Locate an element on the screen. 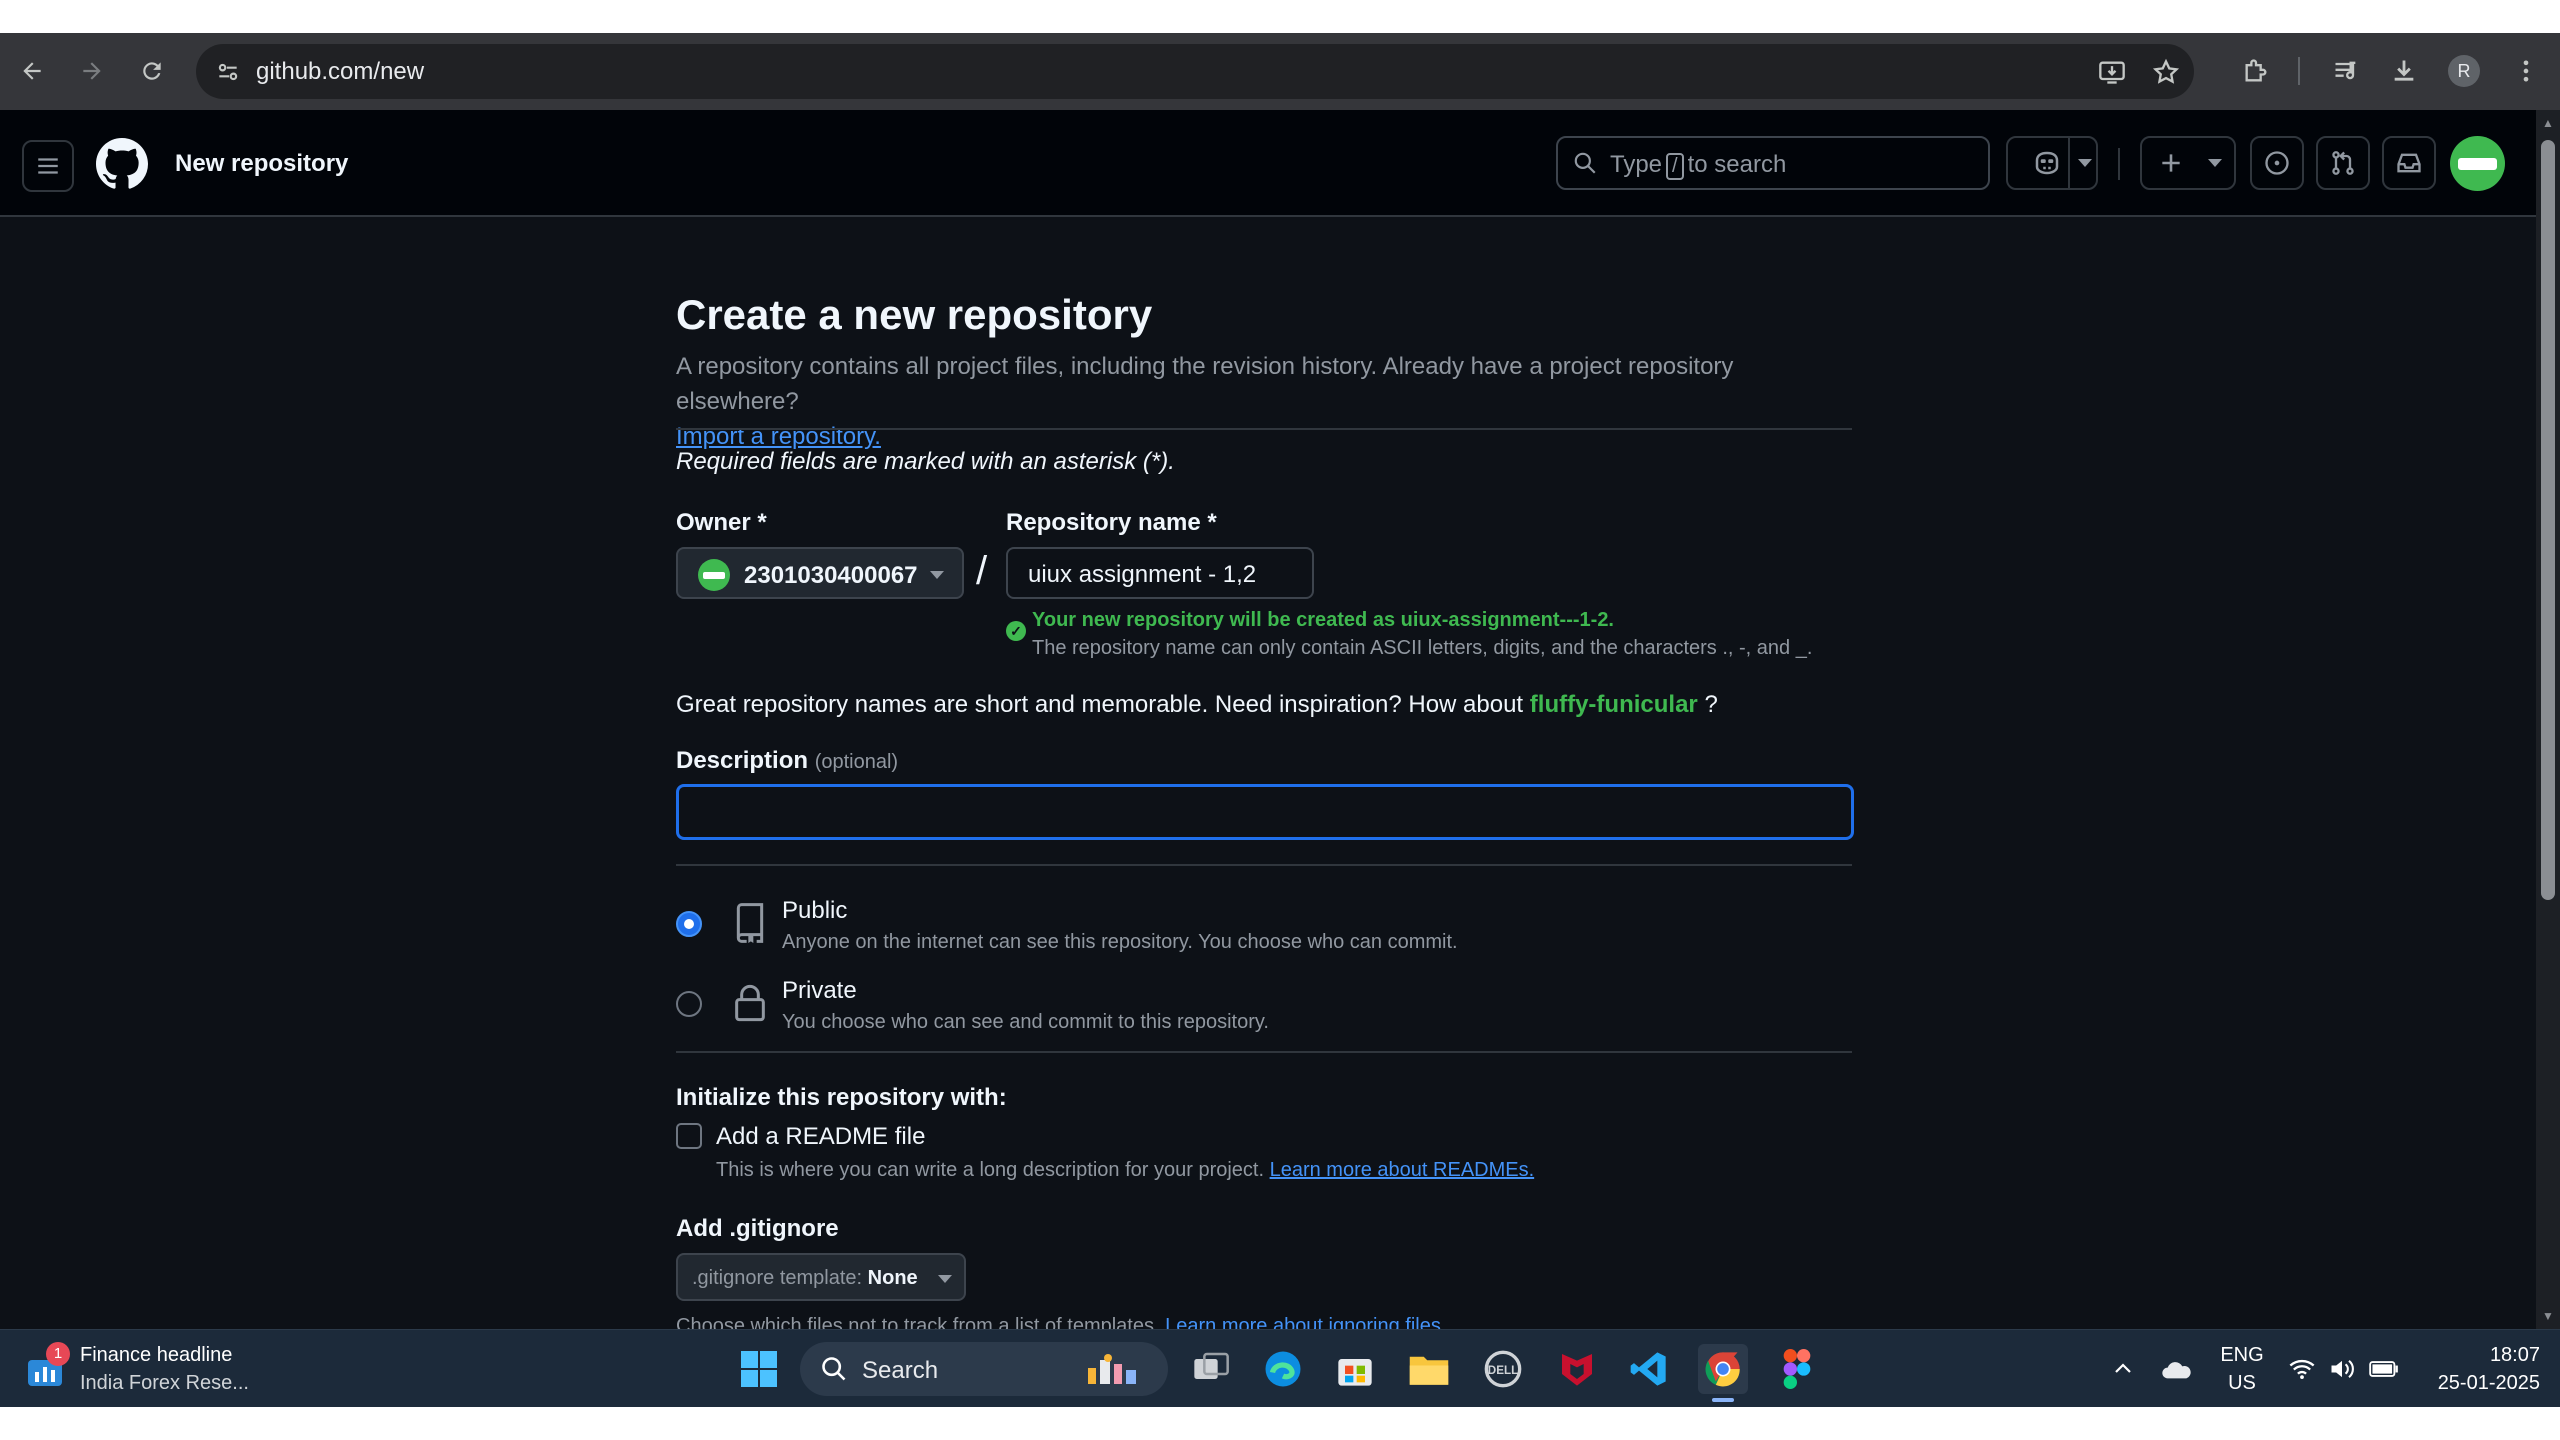  hamburger-menu-button is located at coordinates (48, 166).